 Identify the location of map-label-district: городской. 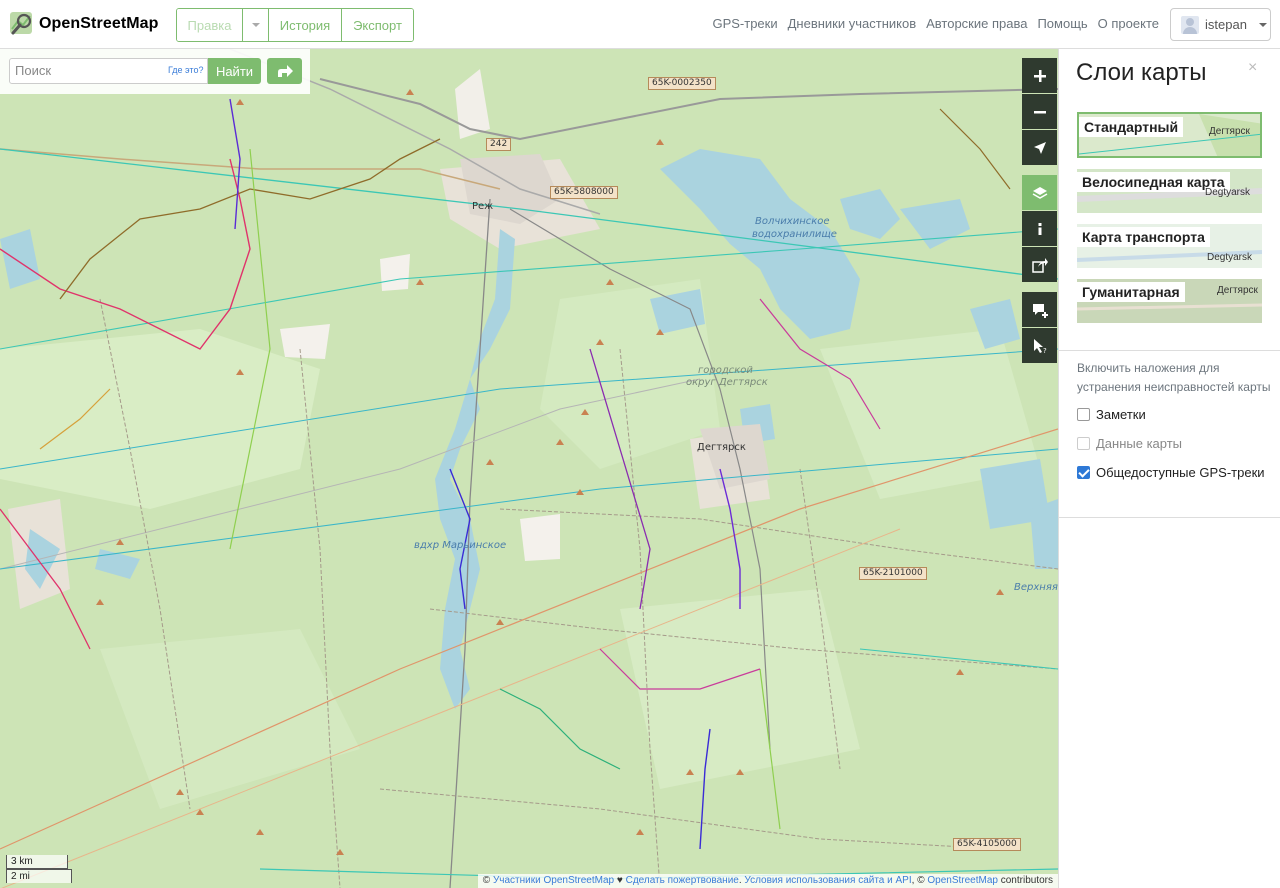
(725, 370).